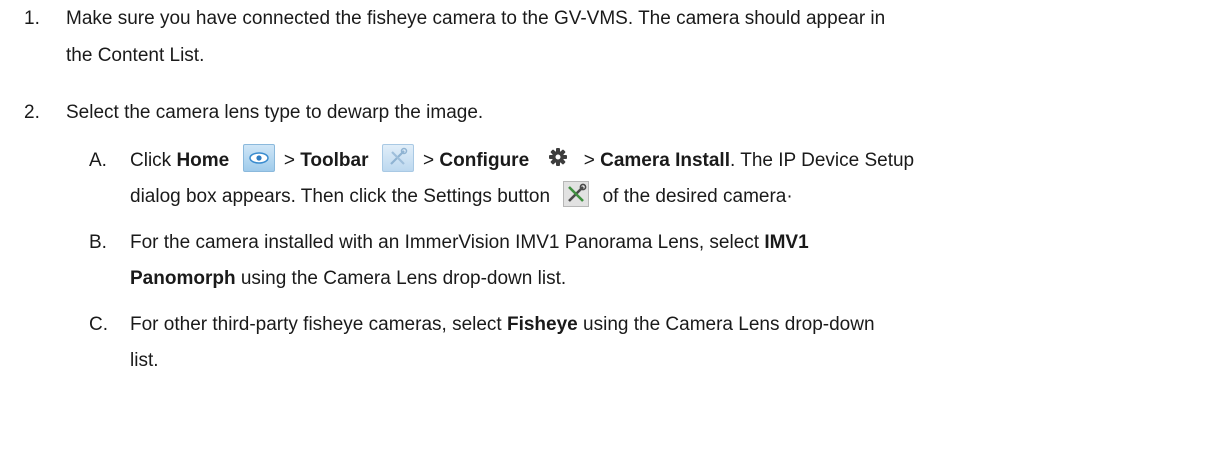  I want to click on substep-b-bold-2: Panomorph, so click(183, 278).